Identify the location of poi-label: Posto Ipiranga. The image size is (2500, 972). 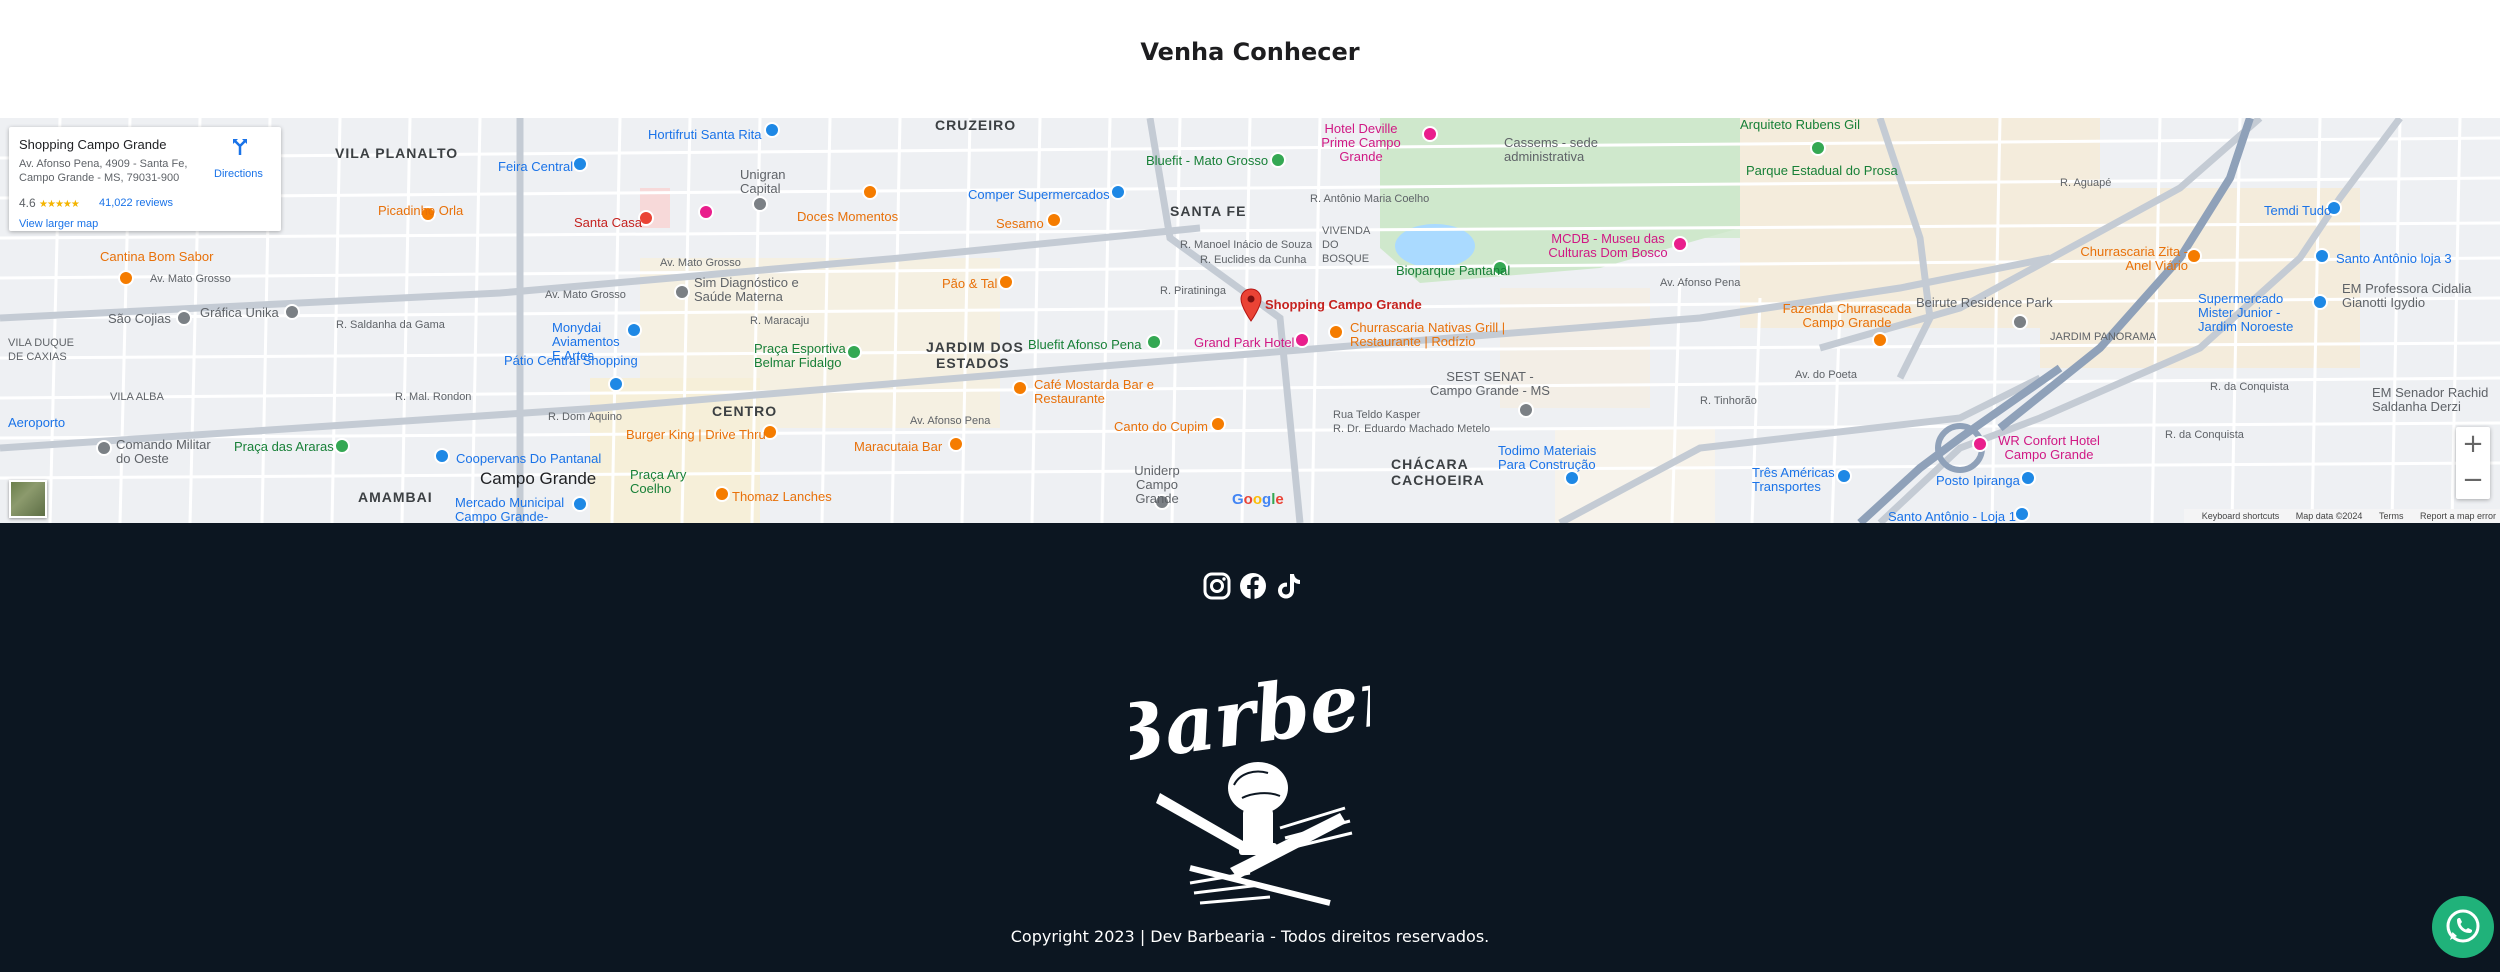
(1978, 481).